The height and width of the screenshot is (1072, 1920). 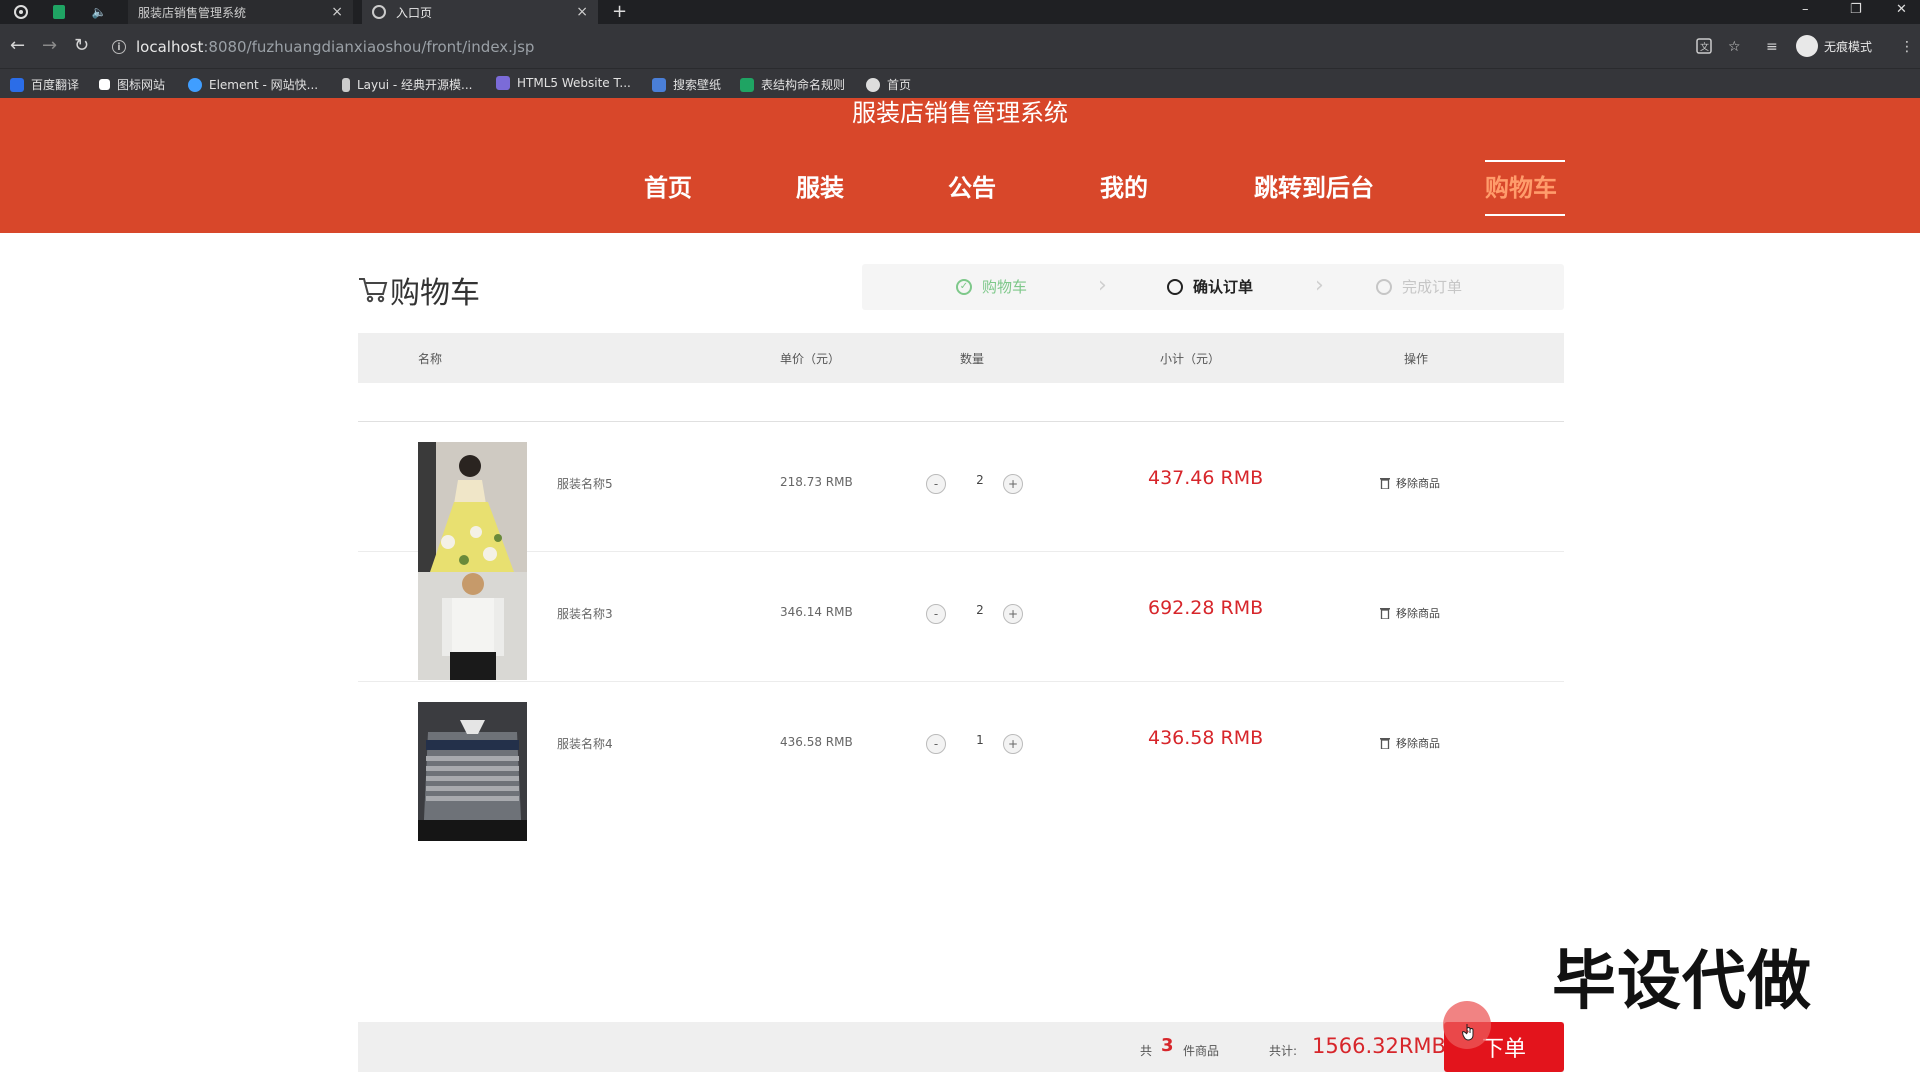 I want to click on order-steps: ✓ 购物车 › 确认订单 › 完成订单, so click(x=1213, y=287).